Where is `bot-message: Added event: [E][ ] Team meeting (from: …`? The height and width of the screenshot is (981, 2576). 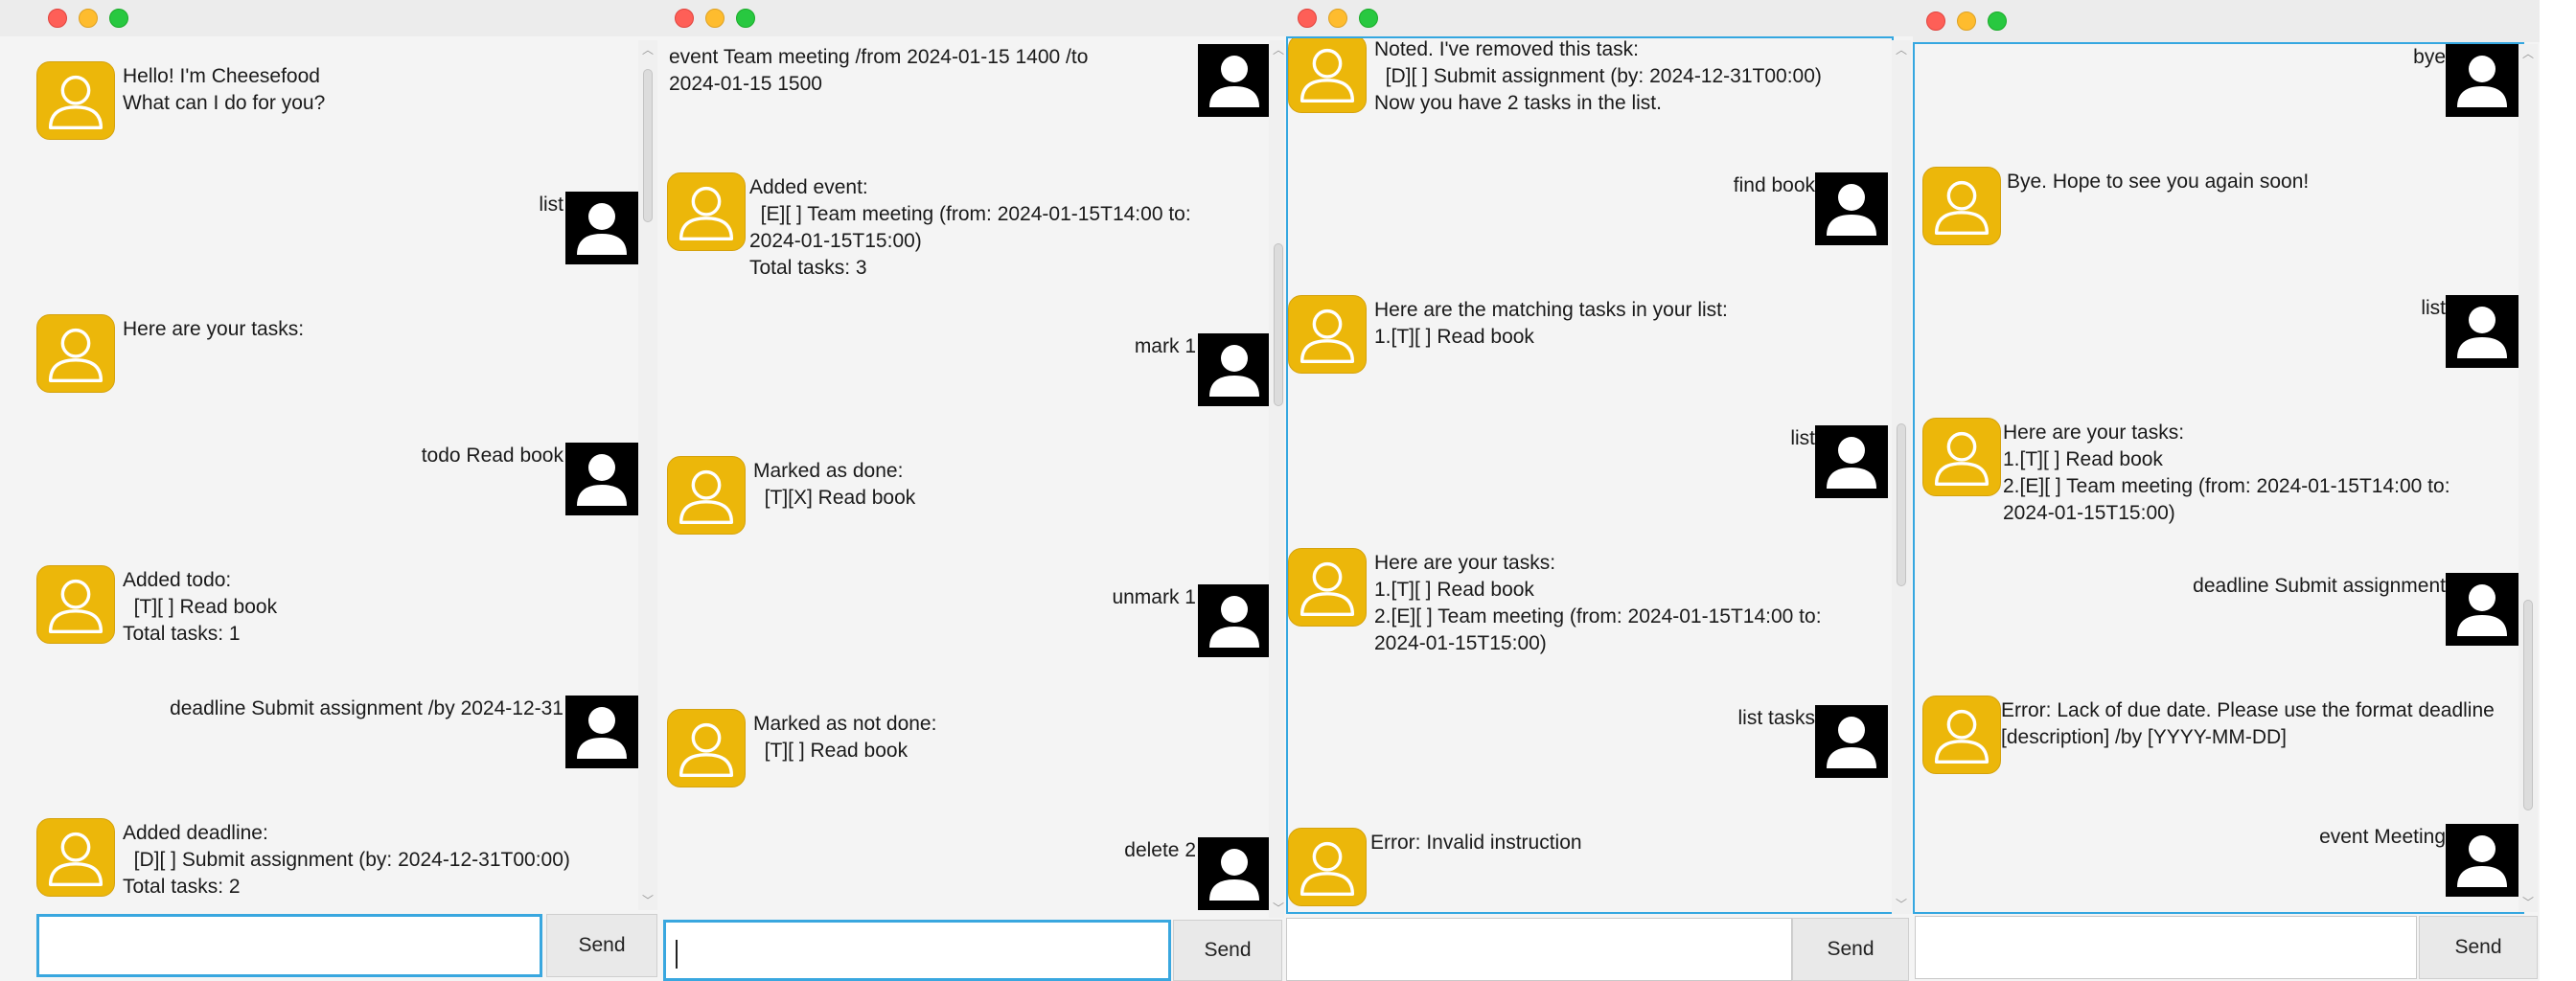
bot-message: Added event: [E][ ] Team meeting (from: … is located at coordinates (970, 227).